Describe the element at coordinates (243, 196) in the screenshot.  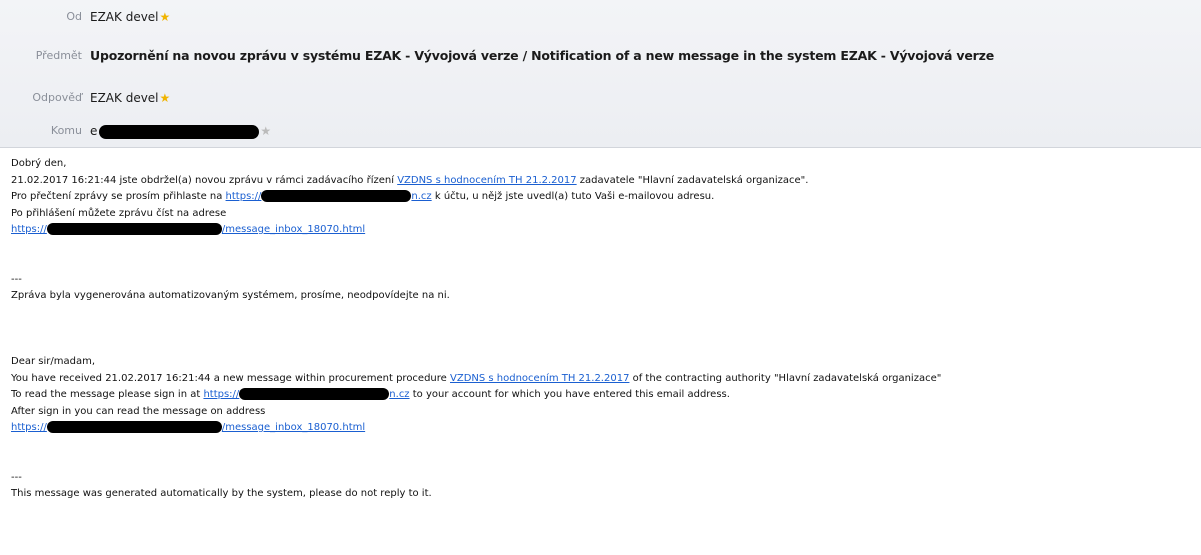
I see `cz-login-link-start: https://` at that location.